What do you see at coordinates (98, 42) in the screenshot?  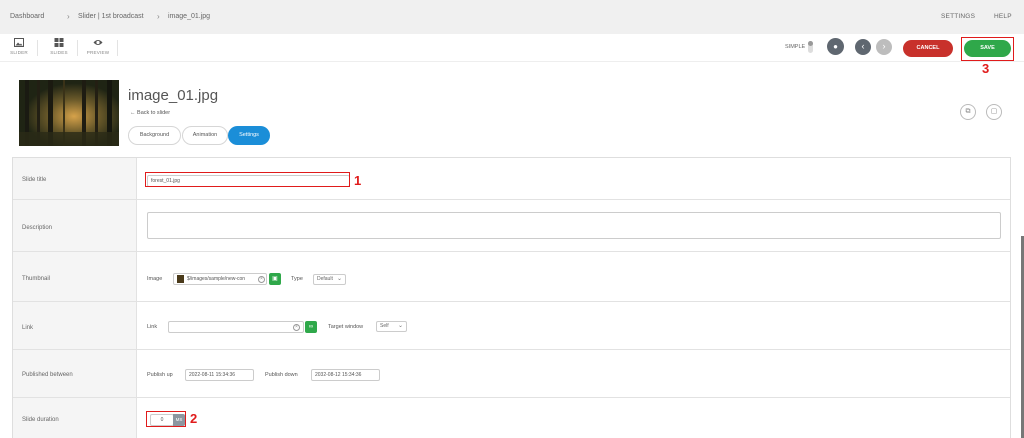 I see `eye-icon` at bounding box center [98, 42].